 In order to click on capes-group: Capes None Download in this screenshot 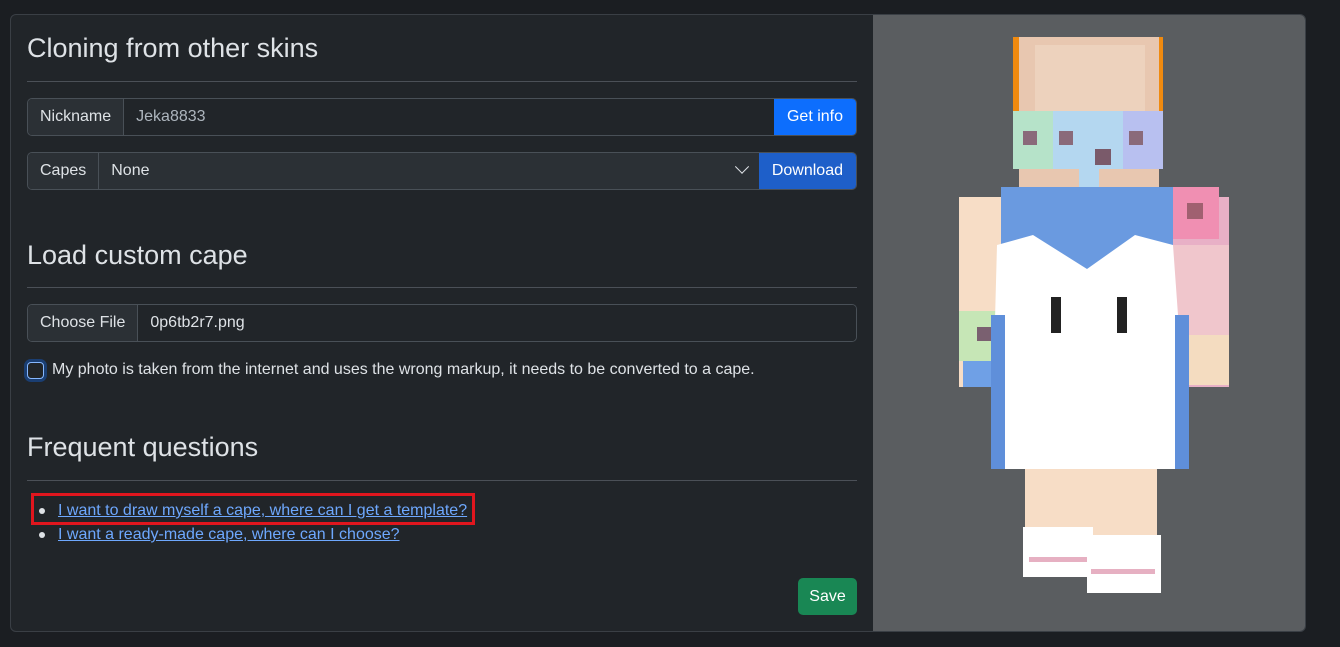, I will do `click(442, 171)`.